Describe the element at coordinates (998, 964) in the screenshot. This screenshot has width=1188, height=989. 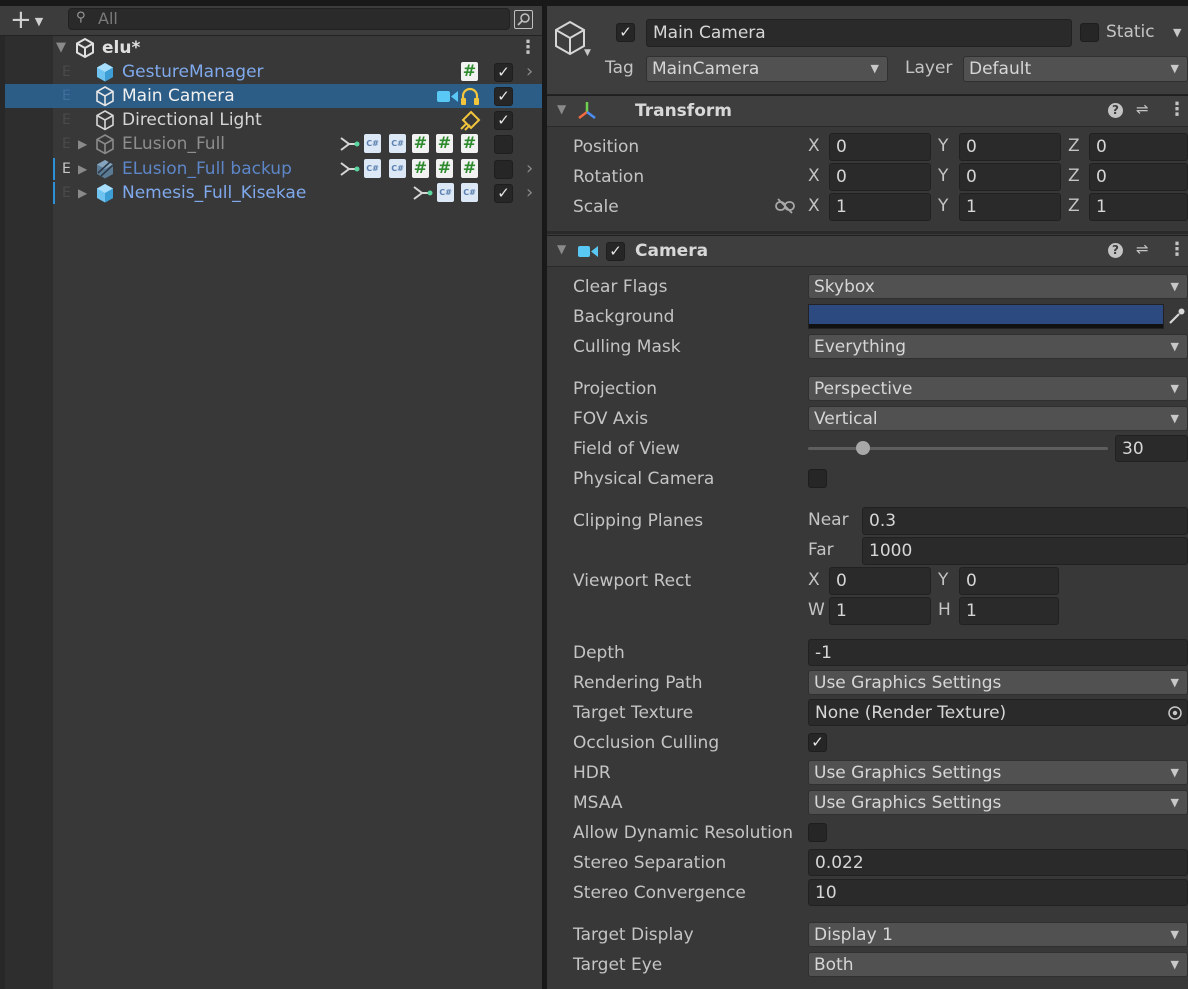
I see `target-eye-dropdown: Both ▼` at that location.